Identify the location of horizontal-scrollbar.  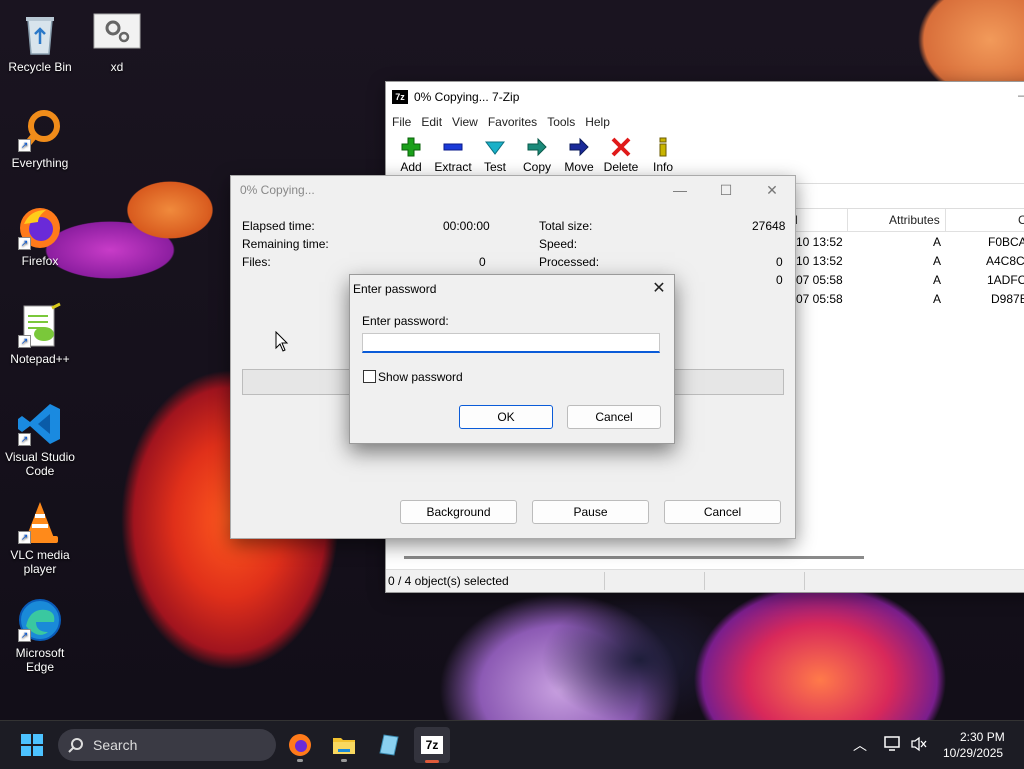
(634, 557).